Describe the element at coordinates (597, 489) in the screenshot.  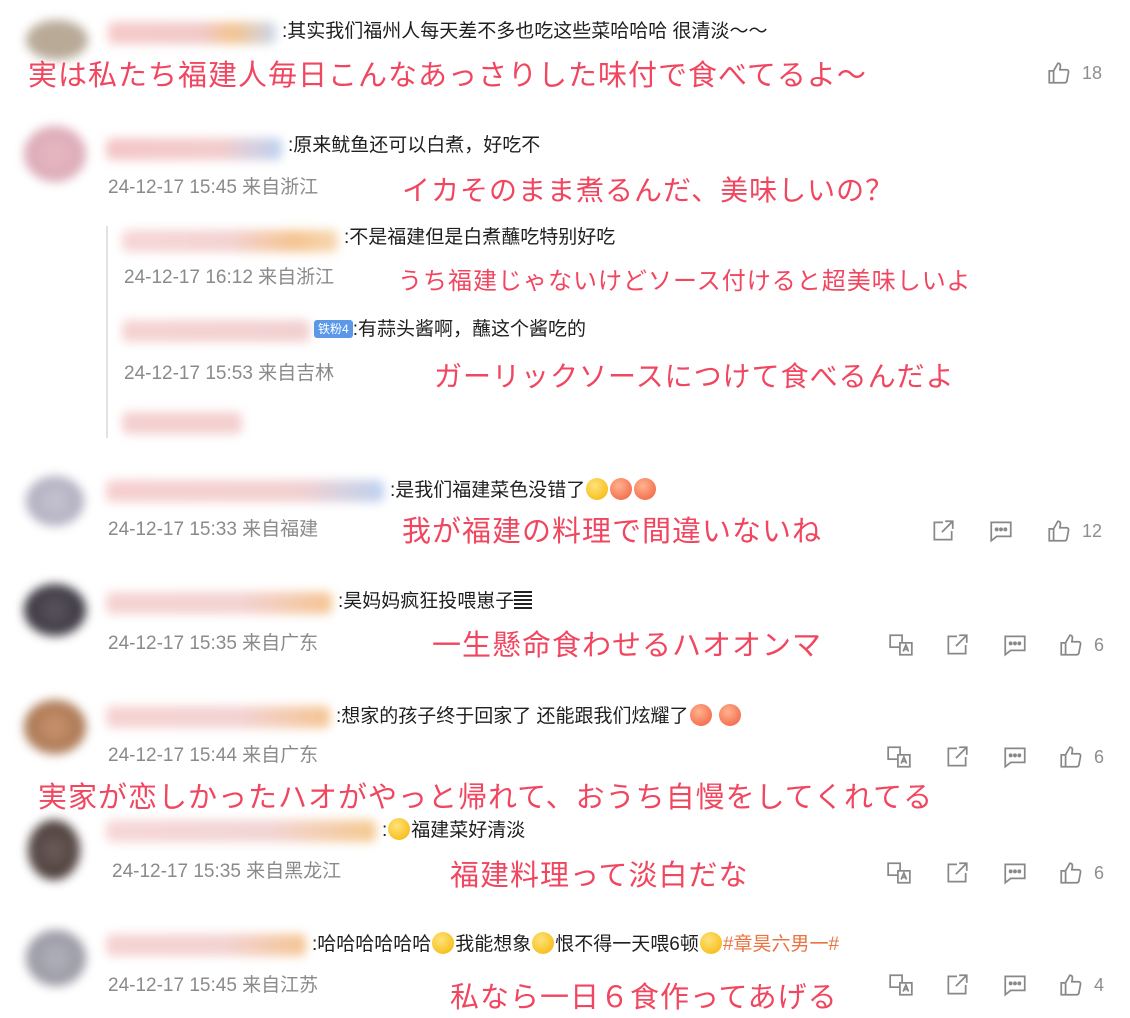
I see `tongue-emoji` at that location.